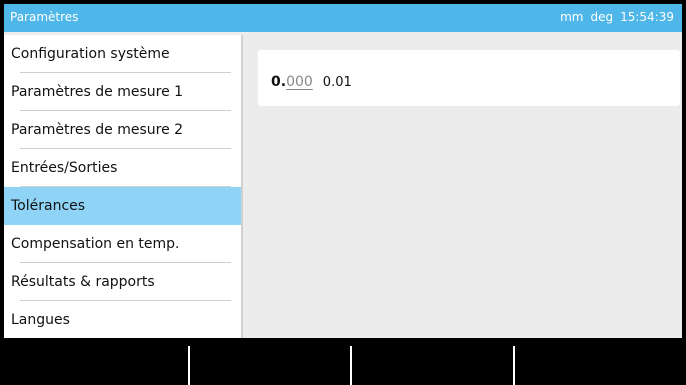  Describe the element at coordinates (122, 320) in the screenshot. I see `menu-item-langues: Langues` at that location.